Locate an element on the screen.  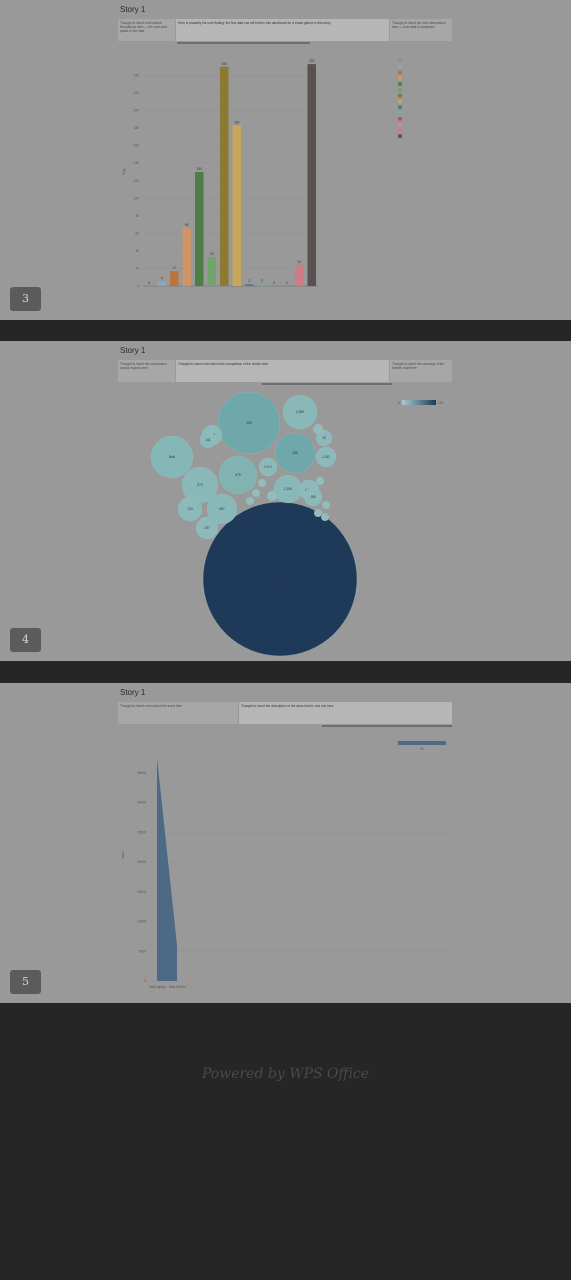
bubble-label: 185 is located at coordinates (295, 453).